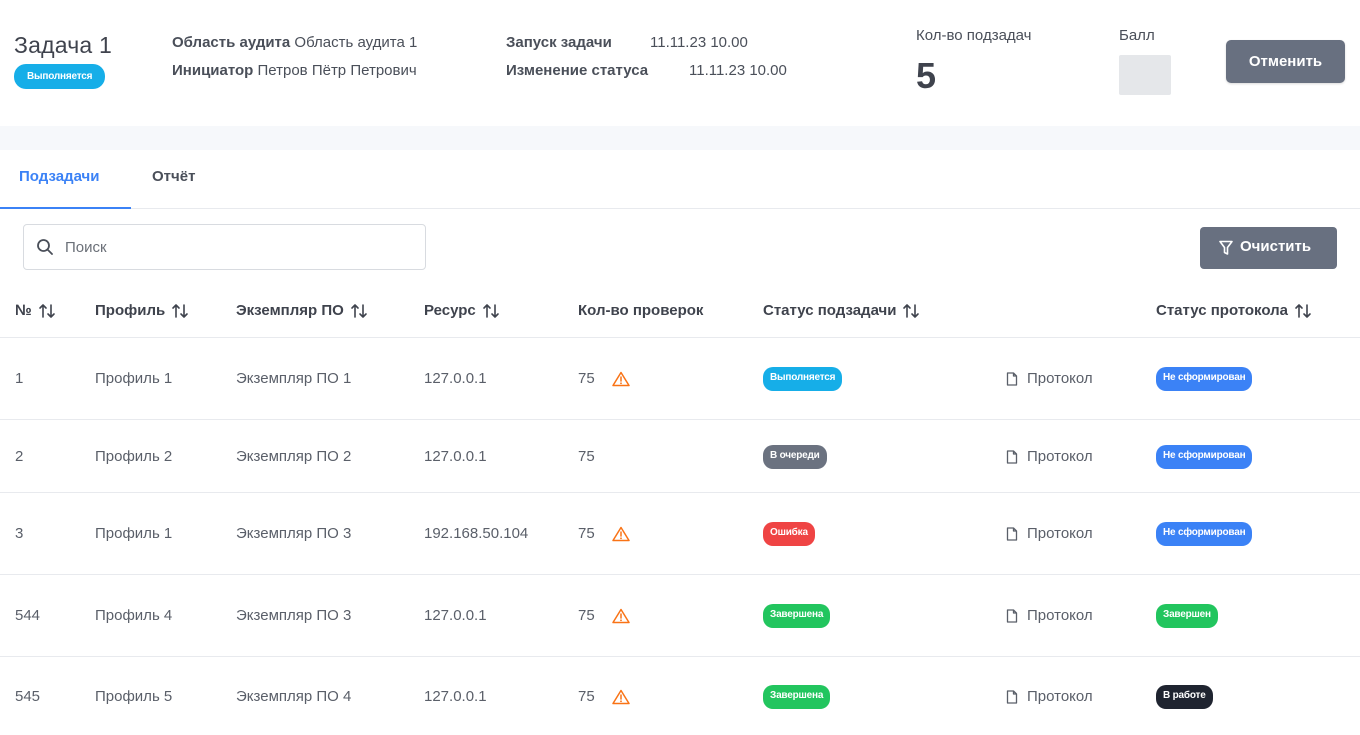 The width and height of the screenshot is (1360, 735). What do you see at coordinates (795, 457) in the screenshot?
I see `subtask-status-badge: В очереди` at bounding box center [795, 457].